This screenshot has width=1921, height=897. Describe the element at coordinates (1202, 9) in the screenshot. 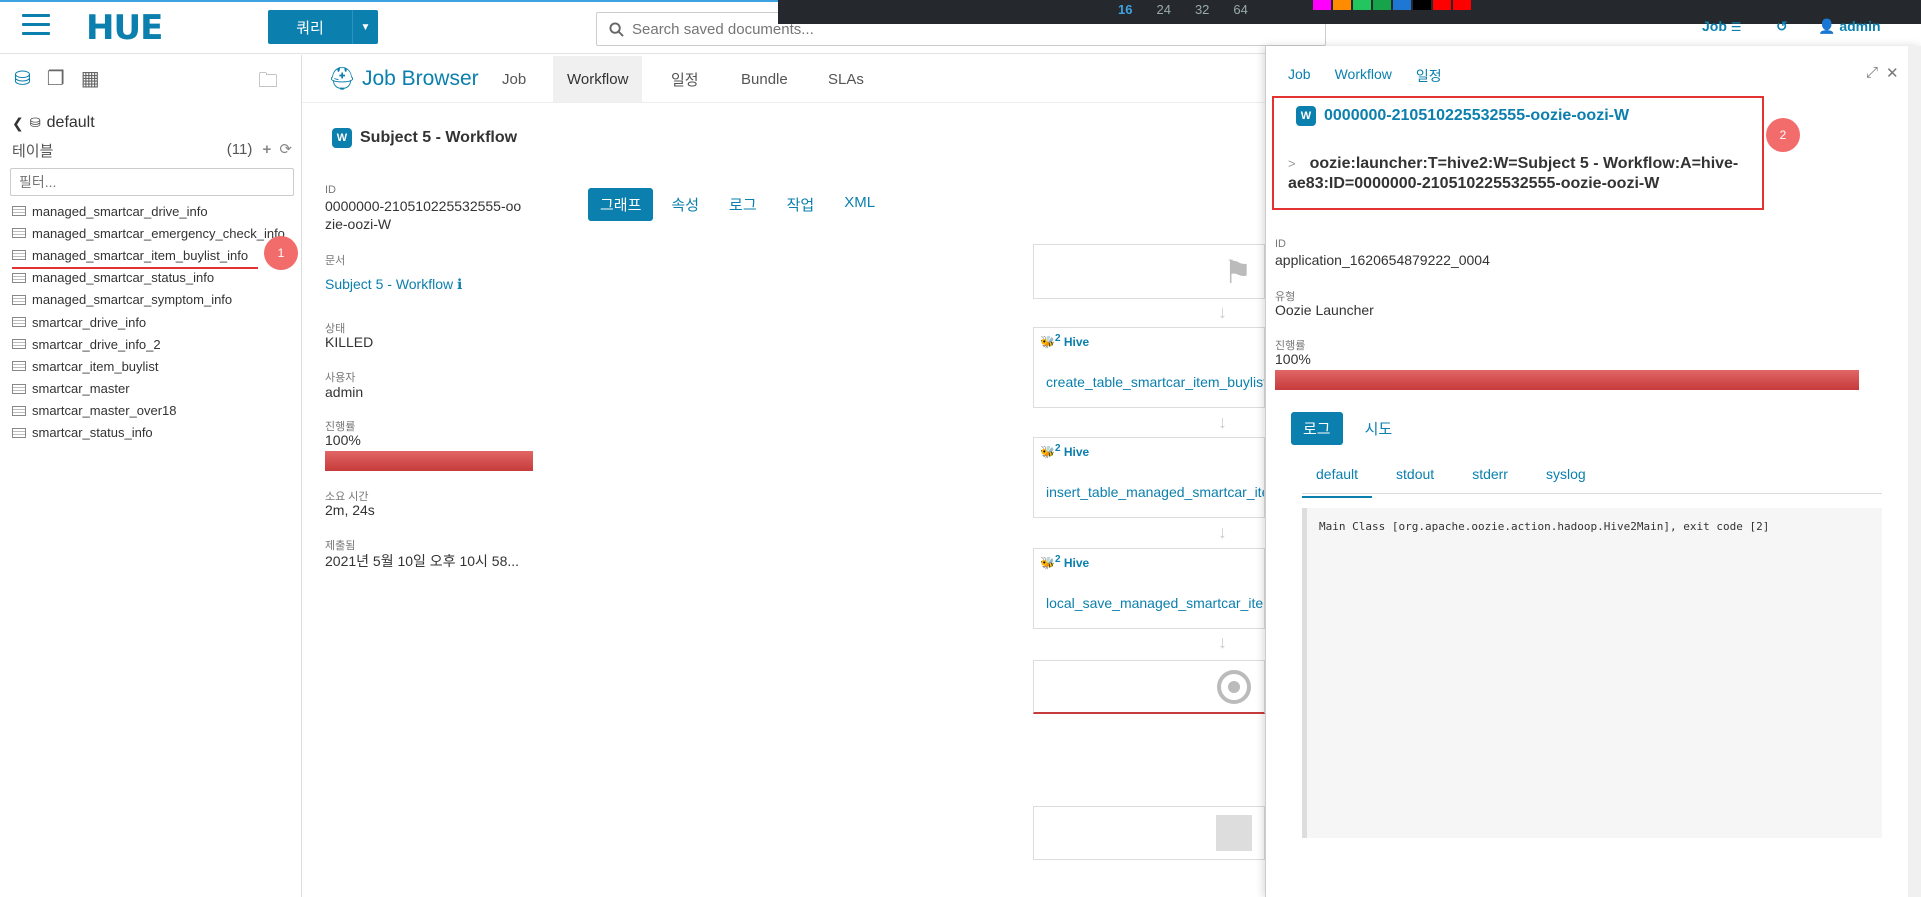

I see `size-option: 32` at that location.